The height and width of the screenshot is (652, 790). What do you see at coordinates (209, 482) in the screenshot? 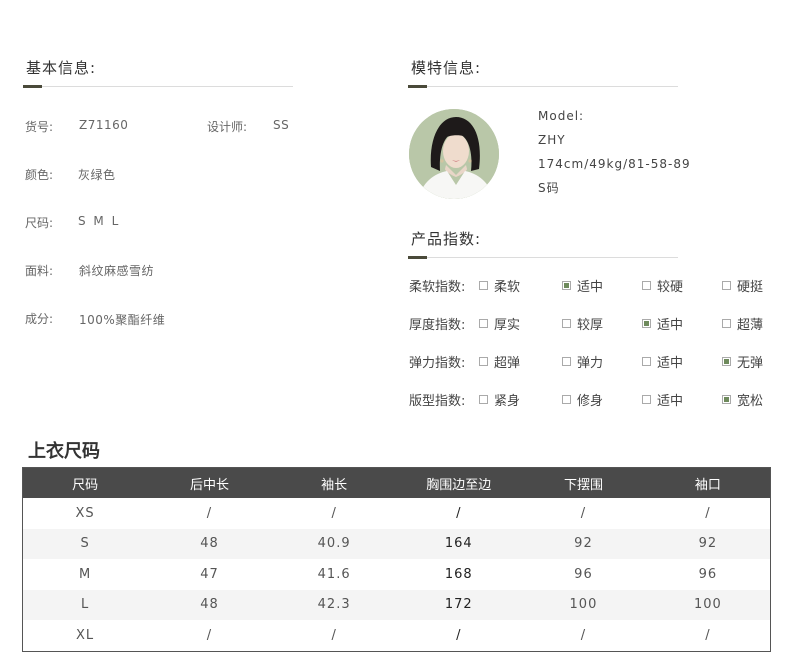
I see `header-back-length: 后中长` at bounding box center [209, 482].